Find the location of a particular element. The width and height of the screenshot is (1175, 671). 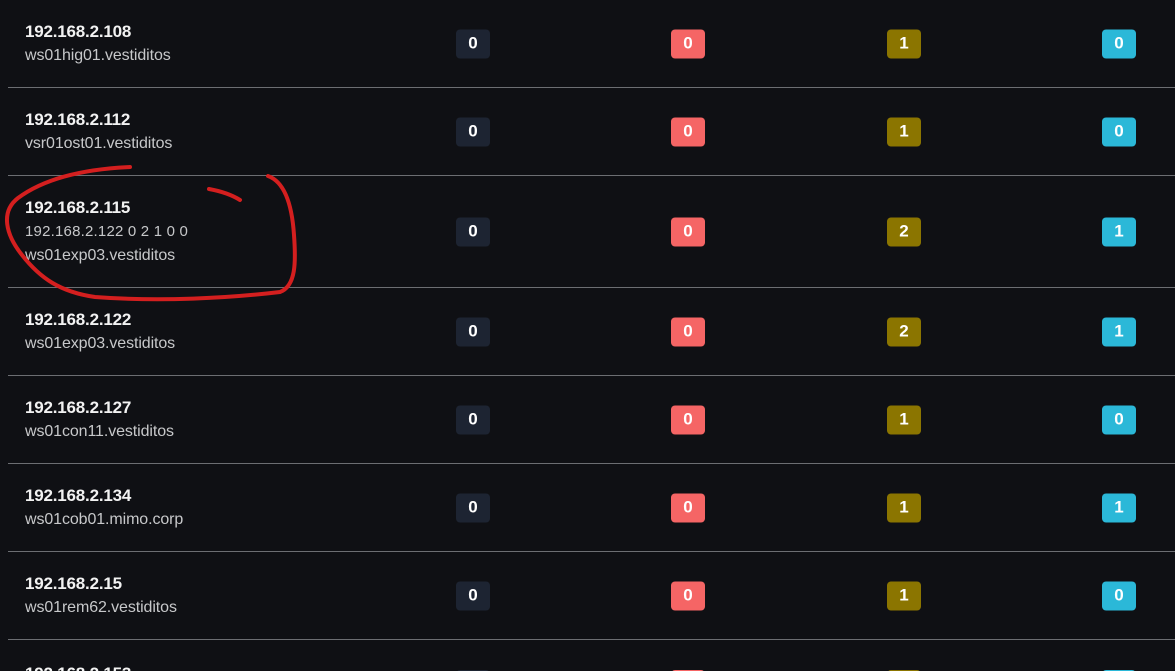

host-cell: 192.168.2.15 ws01rem62.vestiditos is located at coordinates (101, 596).